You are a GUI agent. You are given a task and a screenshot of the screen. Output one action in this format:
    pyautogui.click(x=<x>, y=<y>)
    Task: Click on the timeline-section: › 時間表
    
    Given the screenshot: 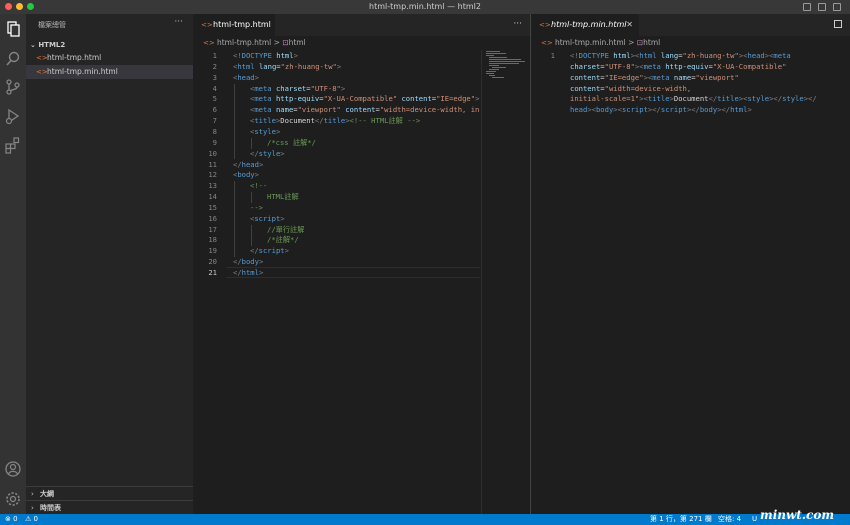 What is the action you would take?
    pyautogui.click(x=109, y=507)
    